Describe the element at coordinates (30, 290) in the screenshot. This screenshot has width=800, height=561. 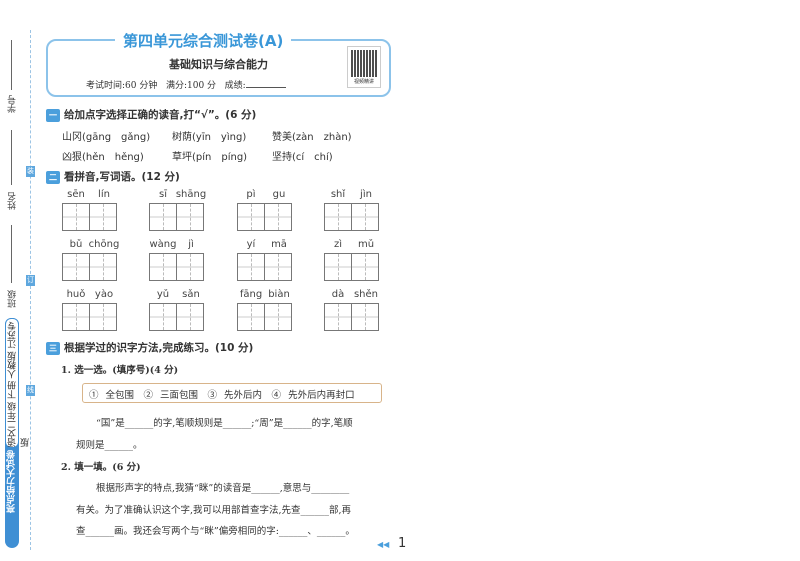
I see `binding-line` at that location.